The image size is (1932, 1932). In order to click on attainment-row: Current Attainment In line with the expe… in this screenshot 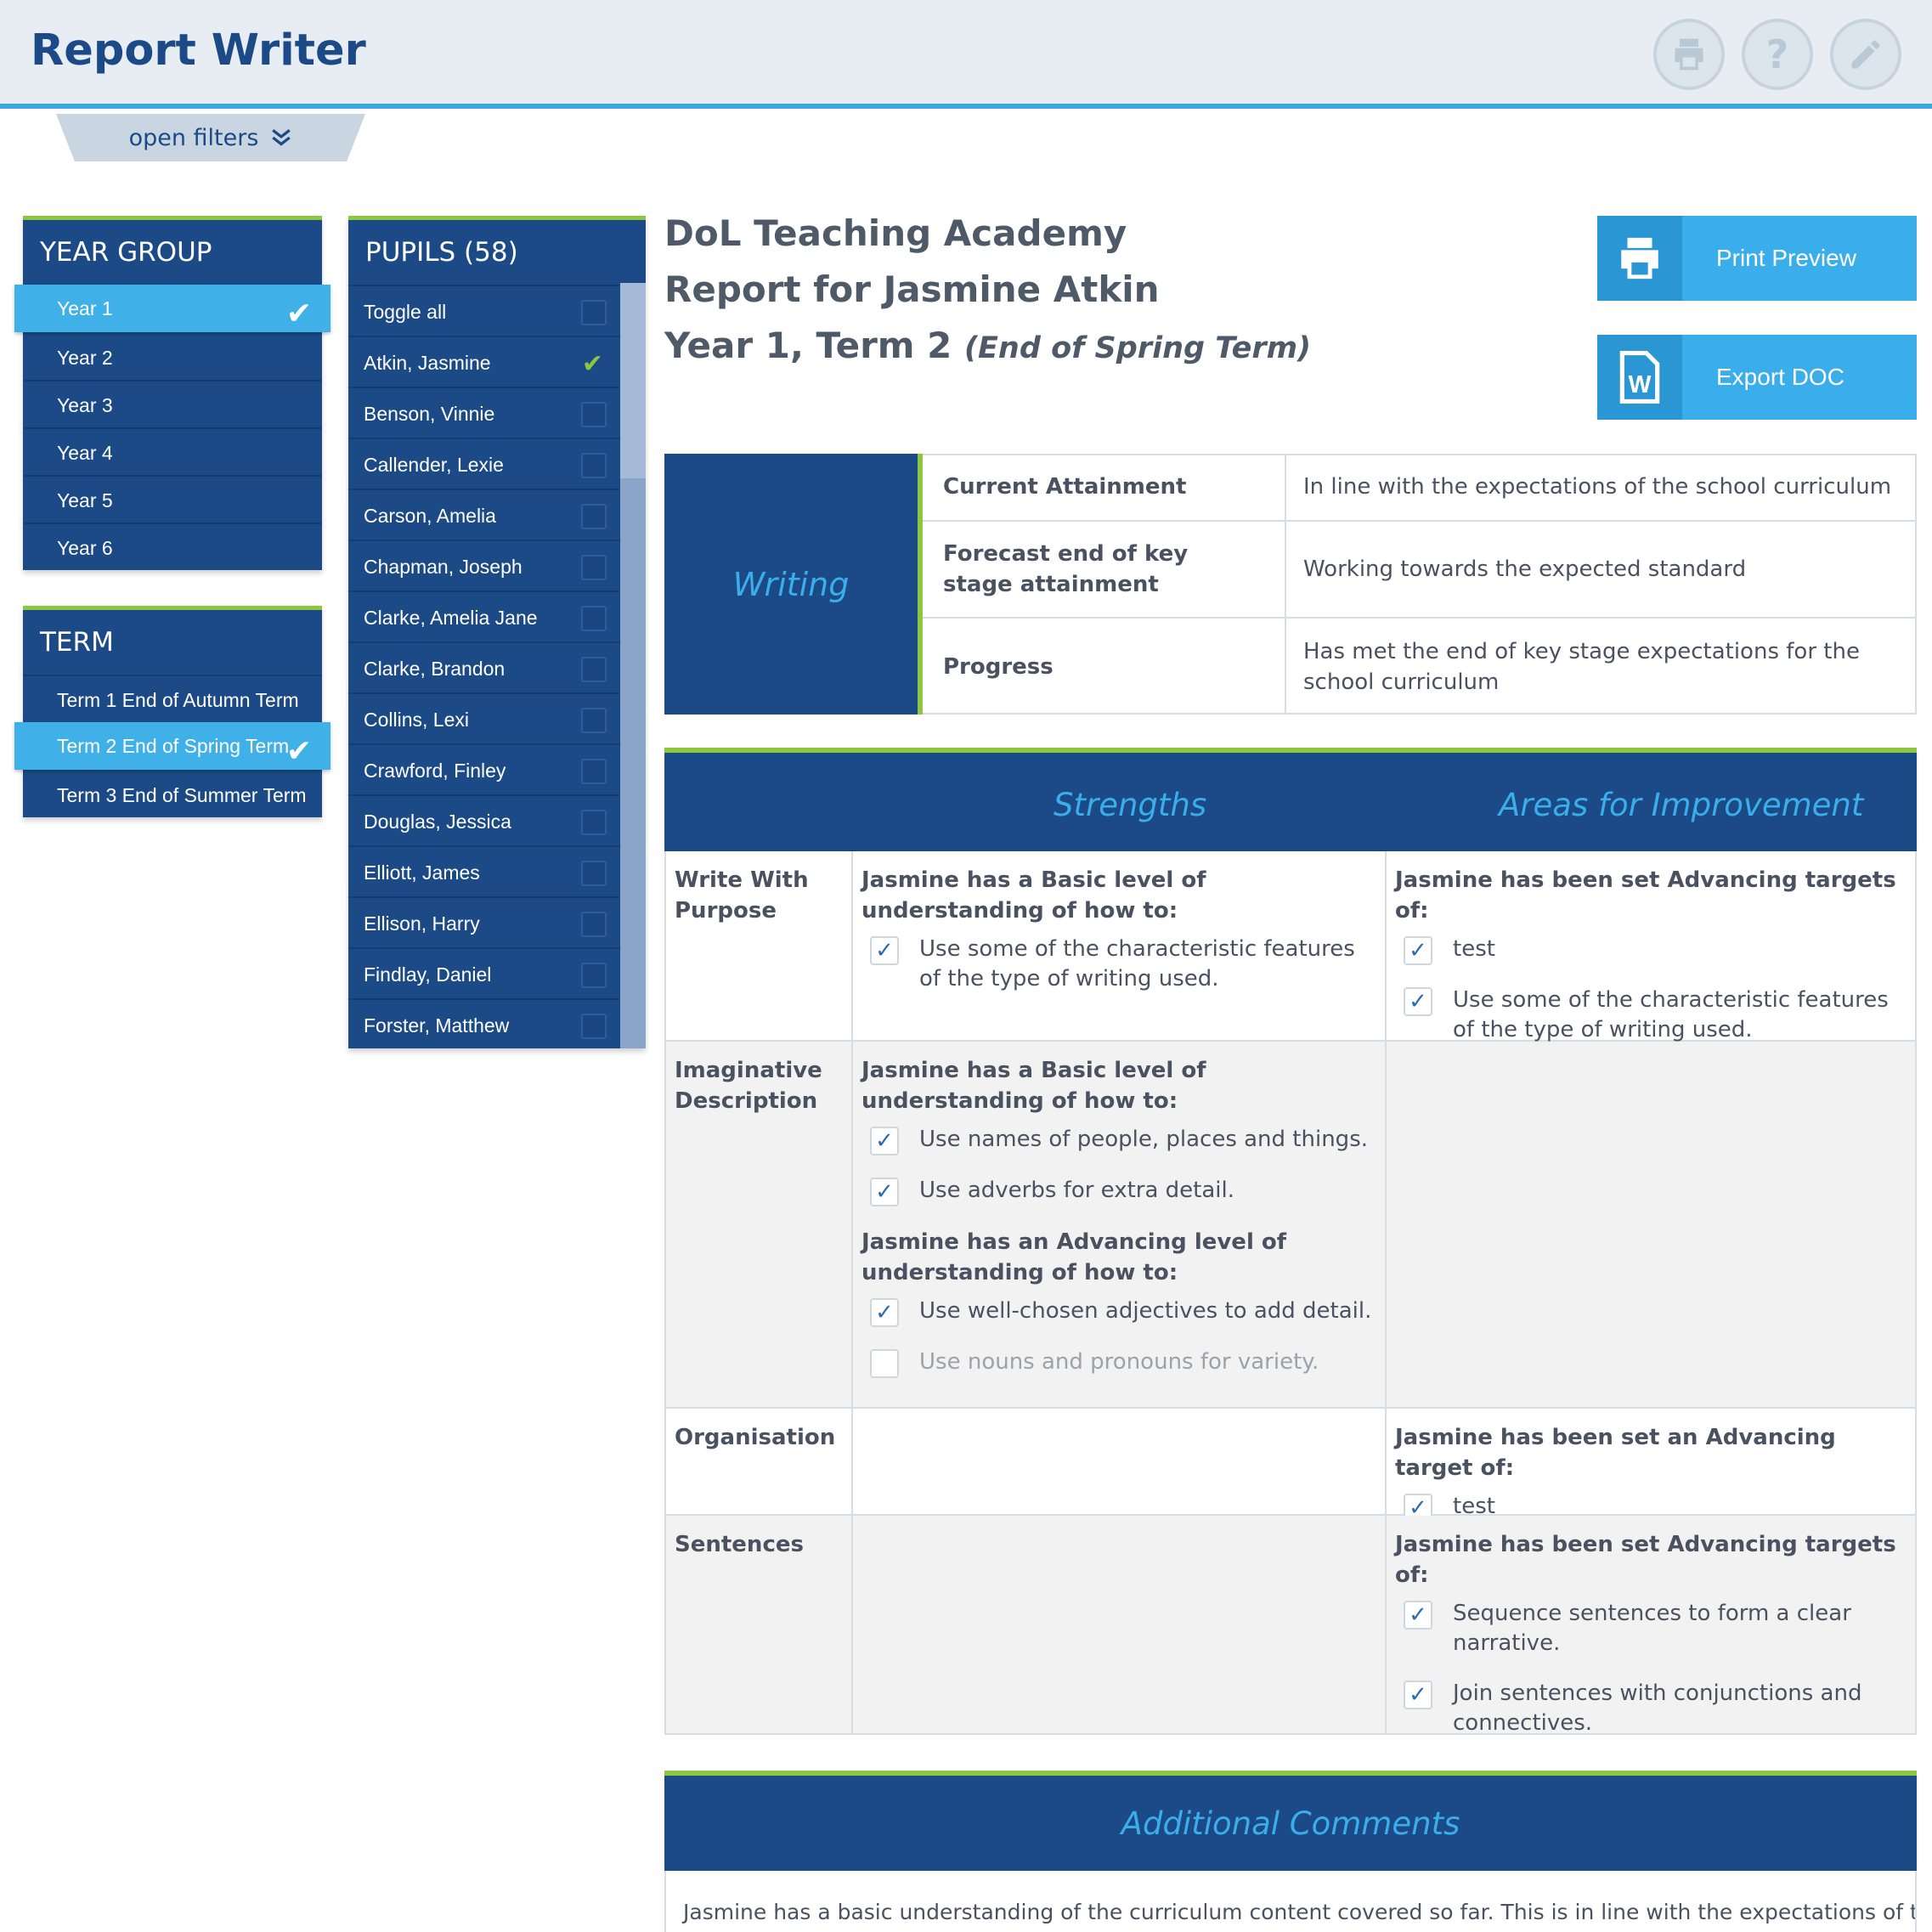, I will do `click(1420, 488)`.